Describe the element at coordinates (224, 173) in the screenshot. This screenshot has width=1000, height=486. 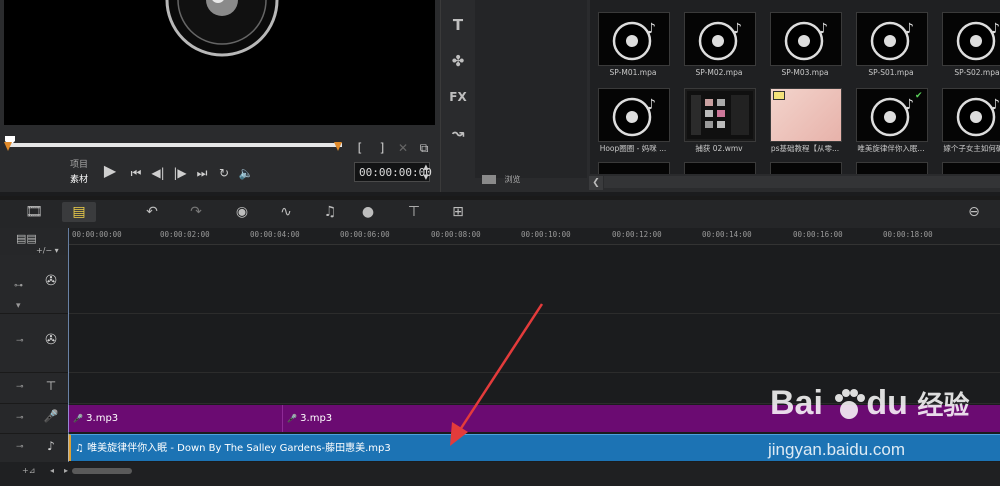
I see `repeat-icon: ↻` at that location.